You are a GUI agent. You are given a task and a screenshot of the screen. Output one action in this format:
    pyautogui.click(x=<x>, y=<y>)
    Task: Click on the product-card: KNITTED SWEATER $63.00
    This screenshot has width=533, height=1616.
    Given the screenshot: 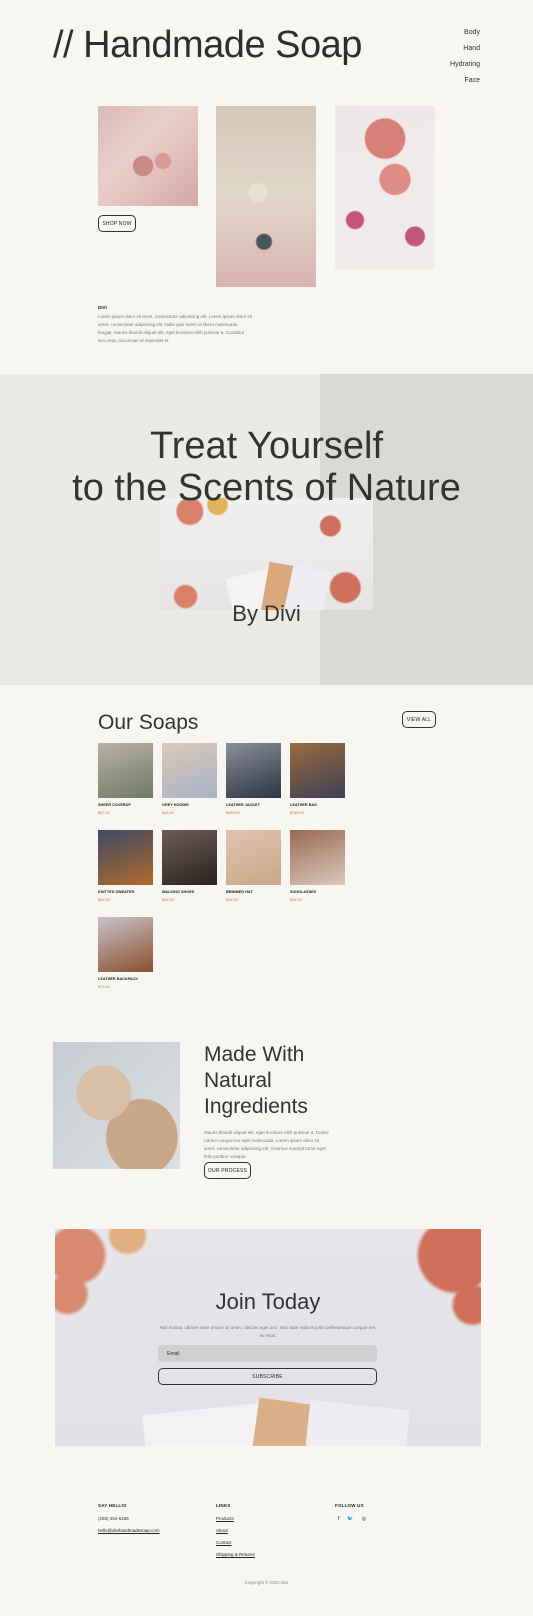 What is the action you would take?
    pyautogui.click(x=125, y=866)
    